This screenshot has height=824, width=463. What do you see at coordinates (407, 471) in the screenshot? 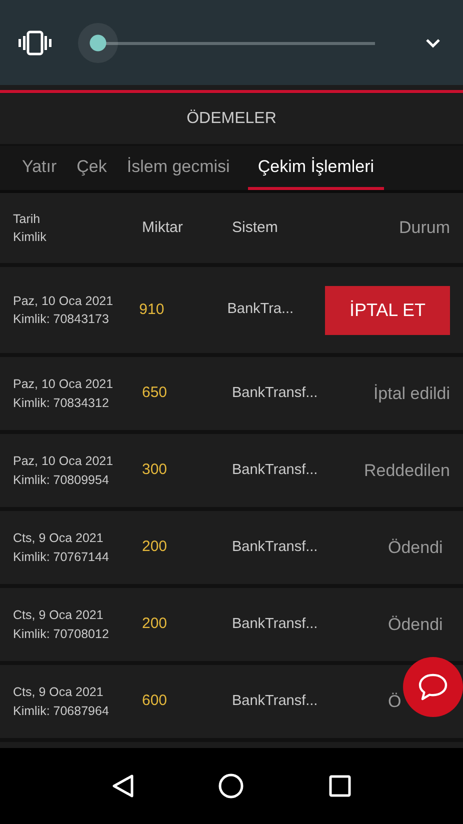
I see `status-text: Reddedilen` at bounding box center [407, 471].